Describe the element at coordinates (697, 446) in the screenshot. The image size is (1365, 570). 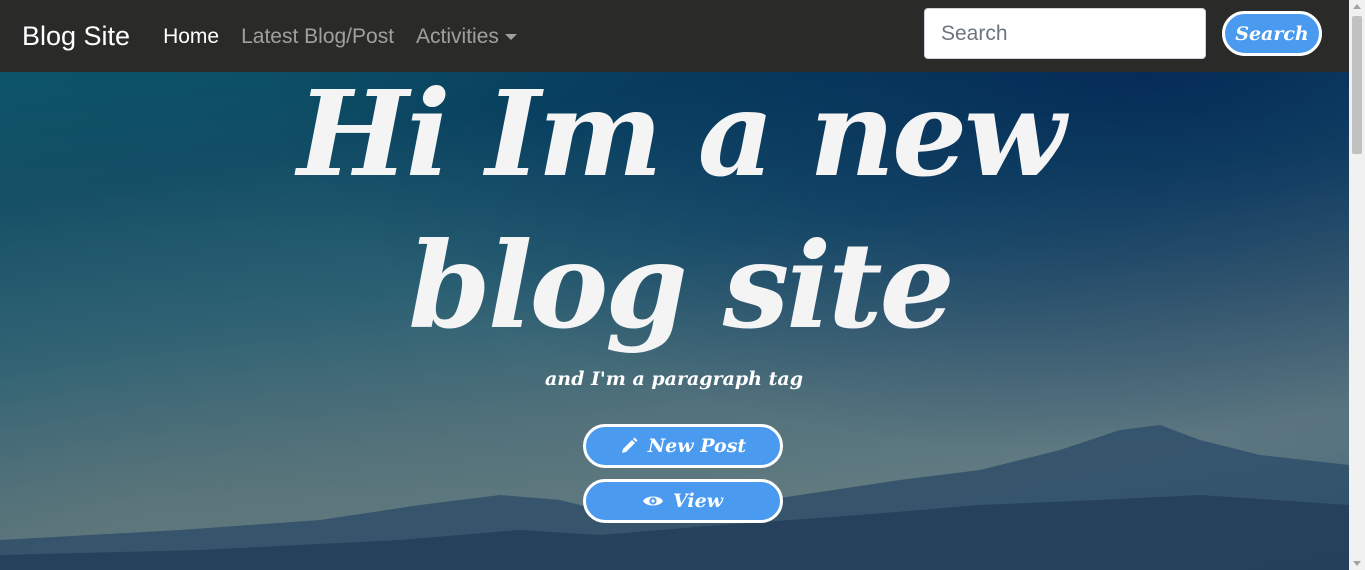
I see `new-post-label: New Post` at that location.